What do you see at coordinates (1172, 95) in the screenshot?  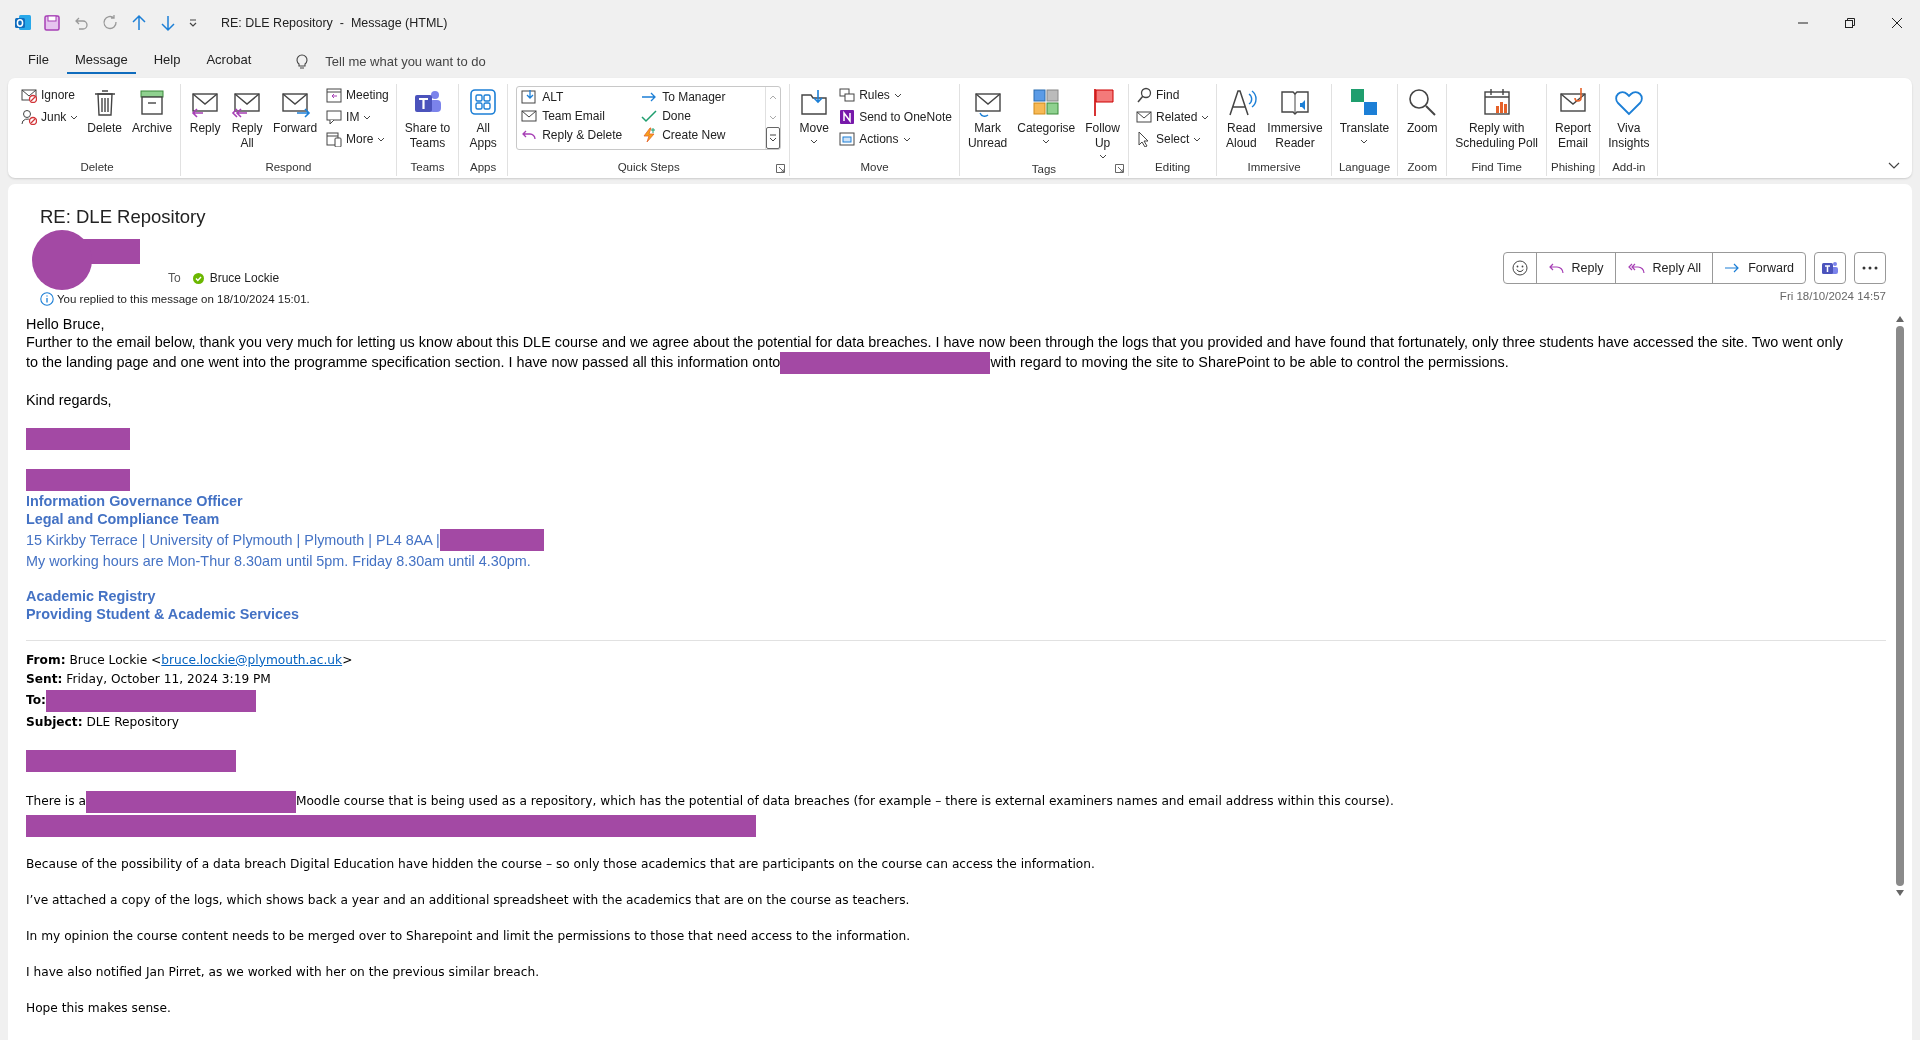 I see `ribbon-button: Find` at bounding box center [1172, 95].